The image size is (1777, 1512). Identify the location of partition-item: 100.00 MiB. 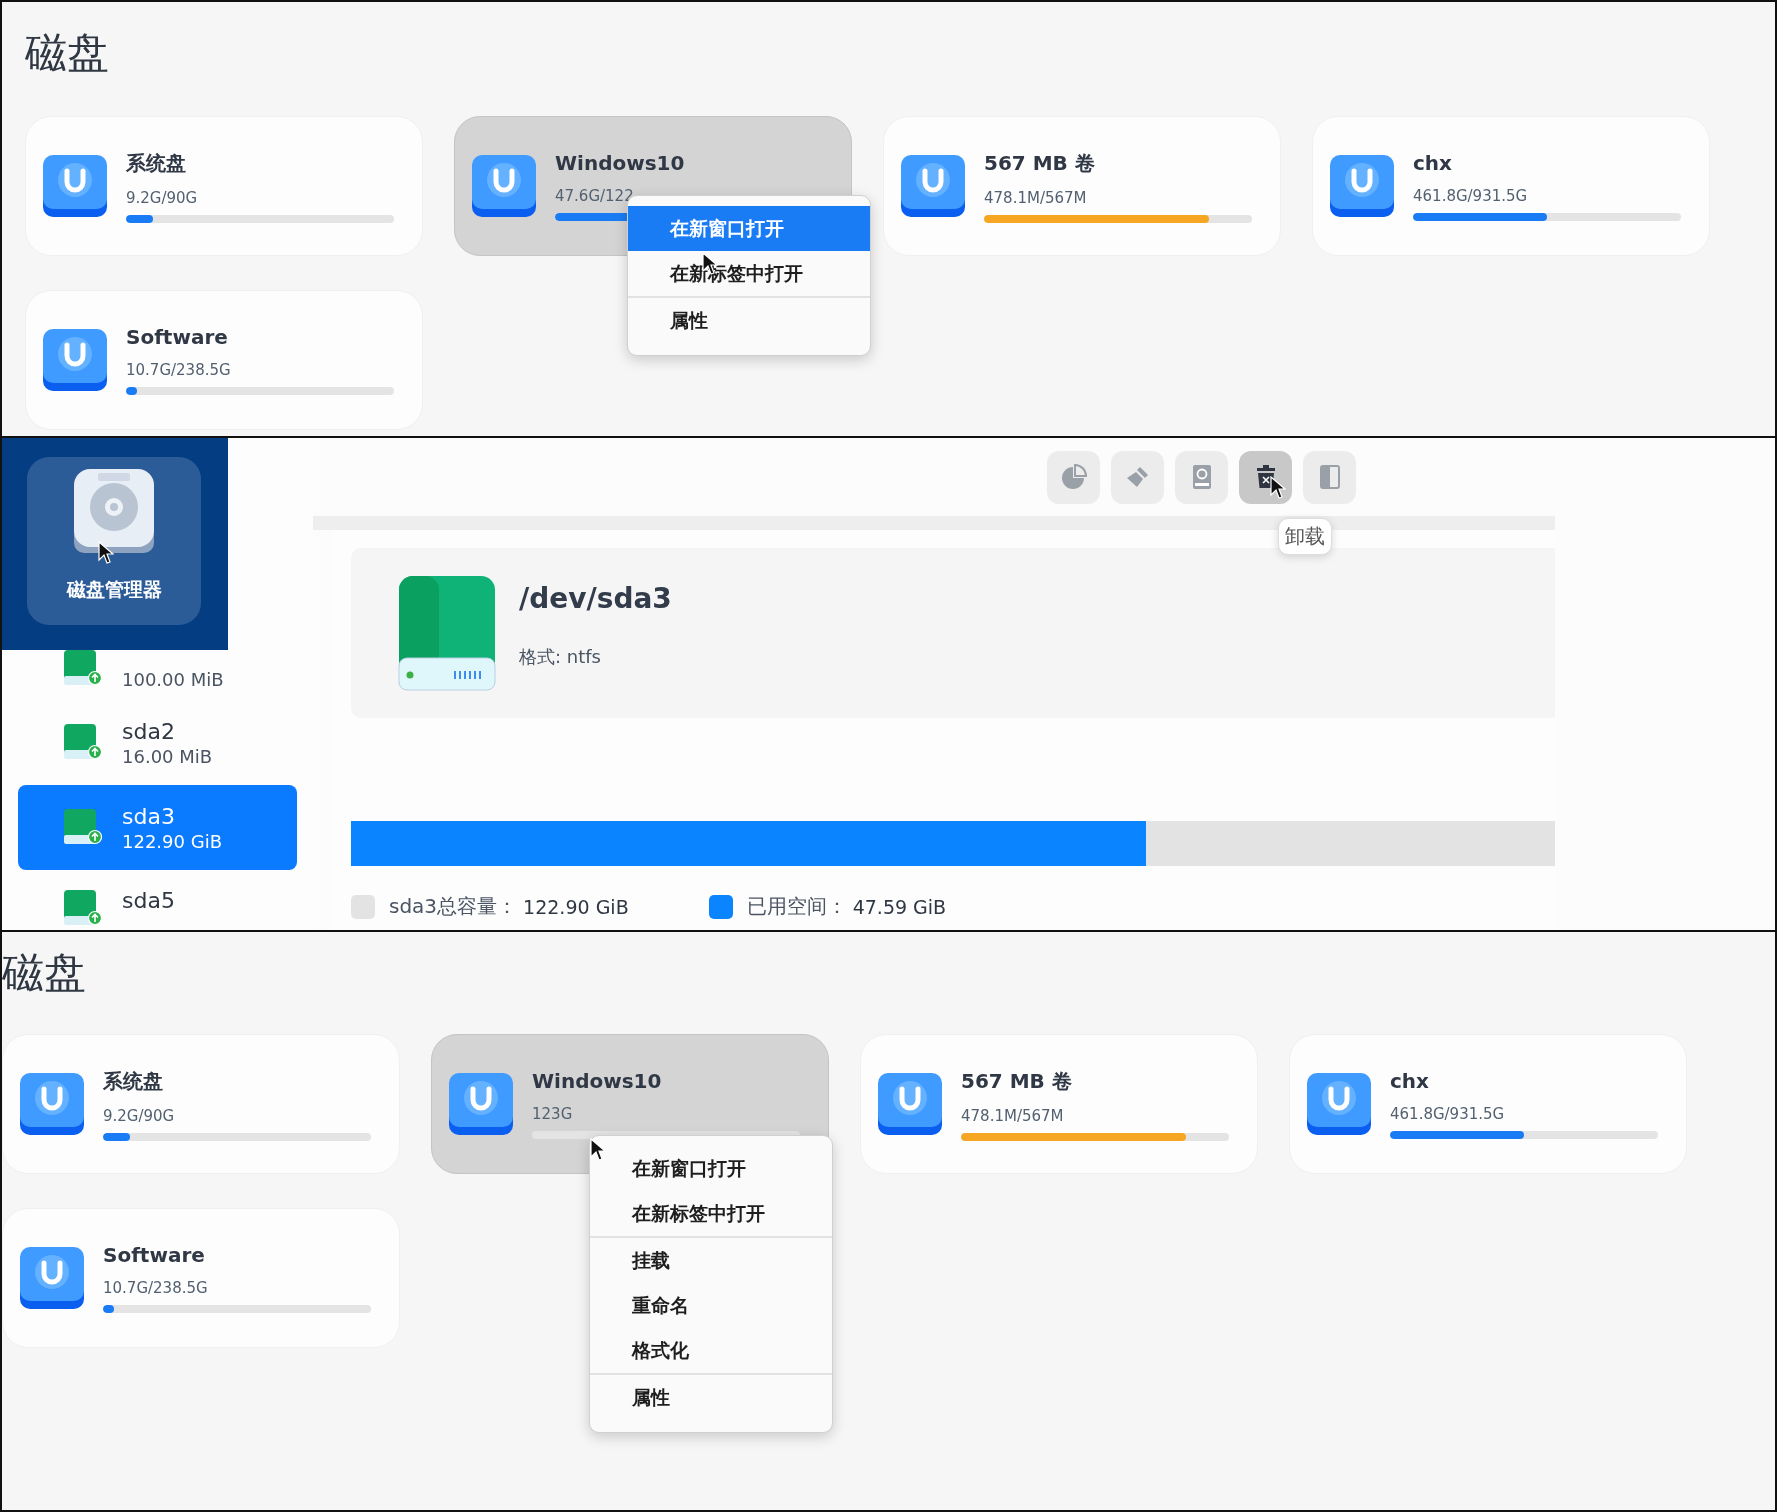
(157, 675).